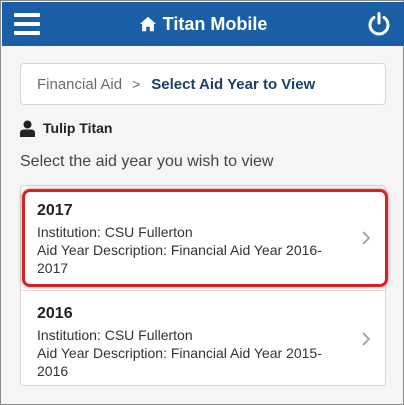  What do you see at coordinates (147, 24) in the screenshot?
I see `home-icon` at bounding box center [147, 24].